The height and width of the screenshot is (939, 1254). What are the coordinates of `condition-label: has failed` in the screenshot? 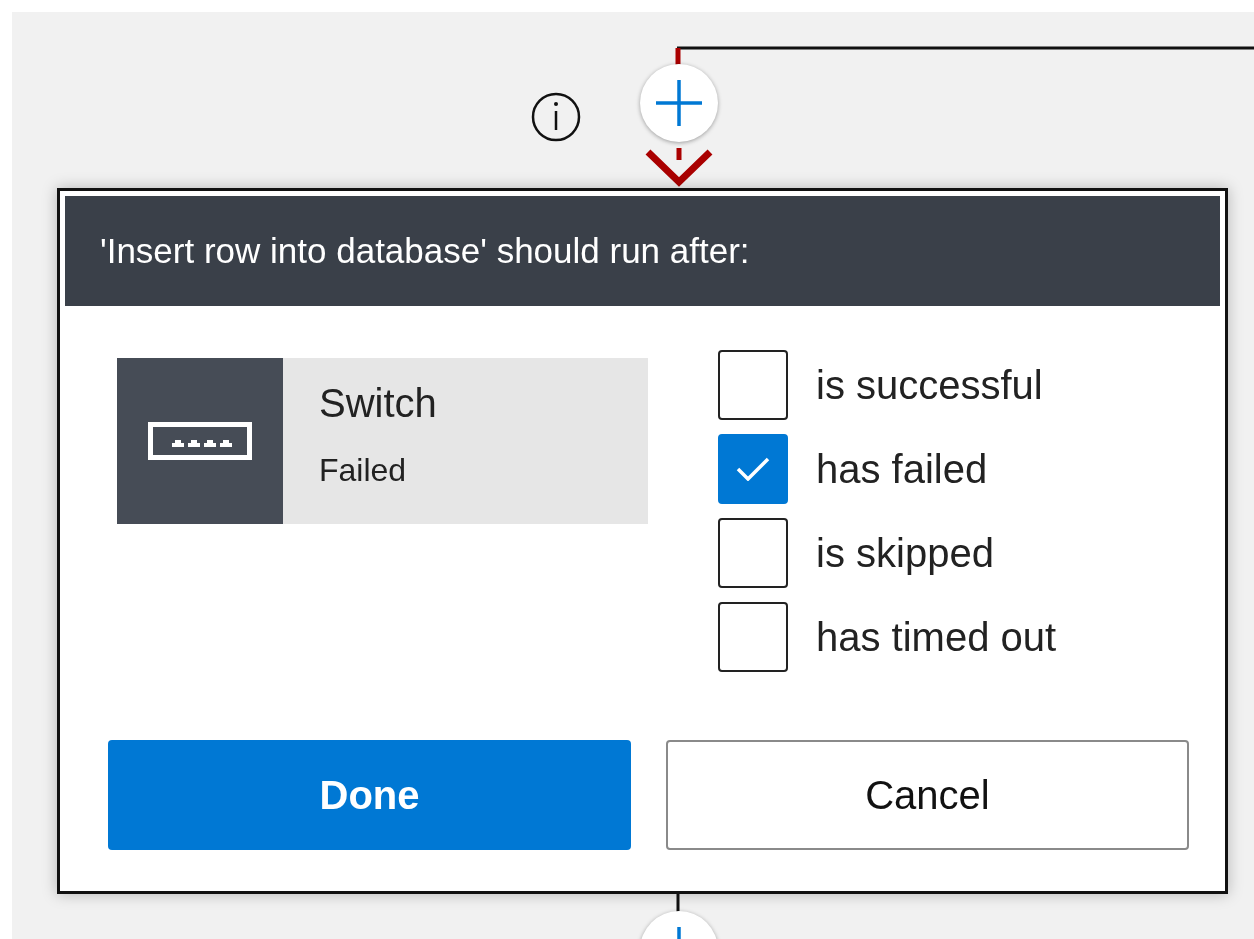 It's located at (902, 469).